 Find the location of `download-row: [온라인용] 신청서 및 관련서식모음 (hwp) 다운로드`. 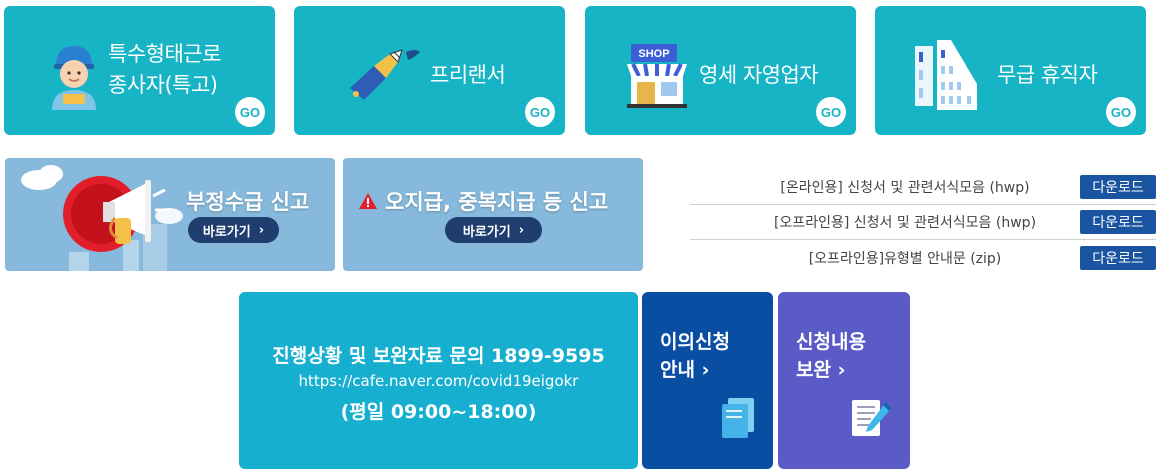

download-row: [온라인용] 신청서 및 관련서식모음 (hwp) 다운로드 is located at coordinates (923, 187).